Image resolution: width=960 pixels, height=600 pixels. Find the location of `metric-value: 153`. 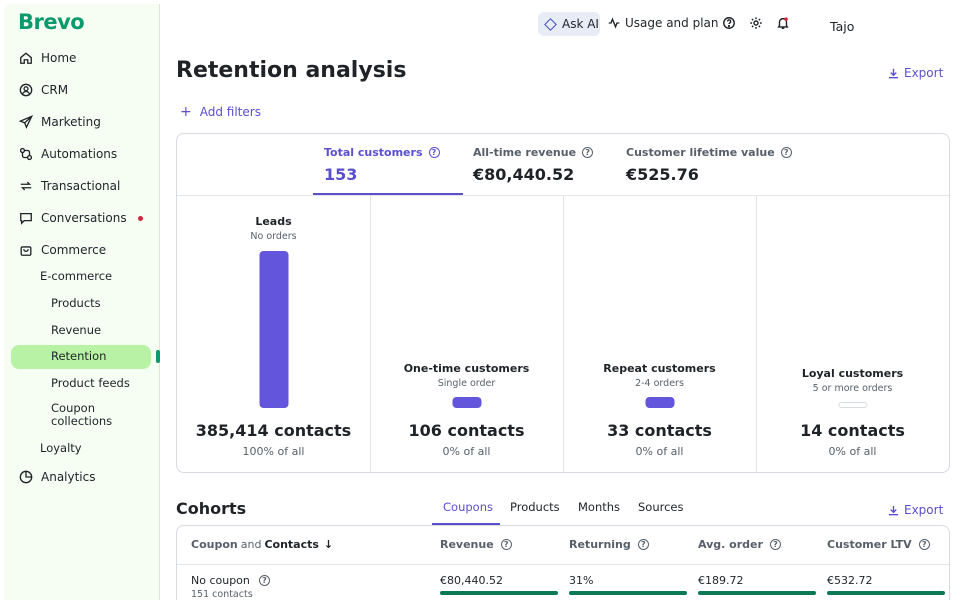

metric-value: 153 is located at coordinates (341, 174).